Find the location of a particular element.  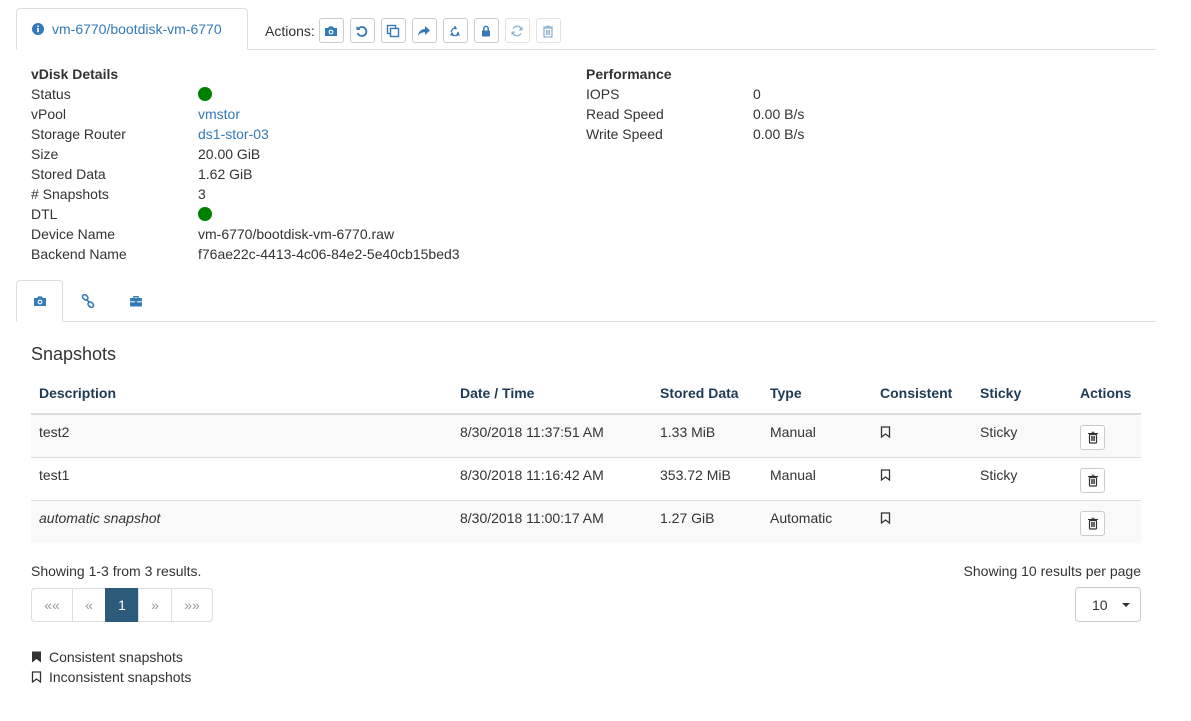

per-page-summary: Showing 10 results per page is located at coordinates (1052, 571).